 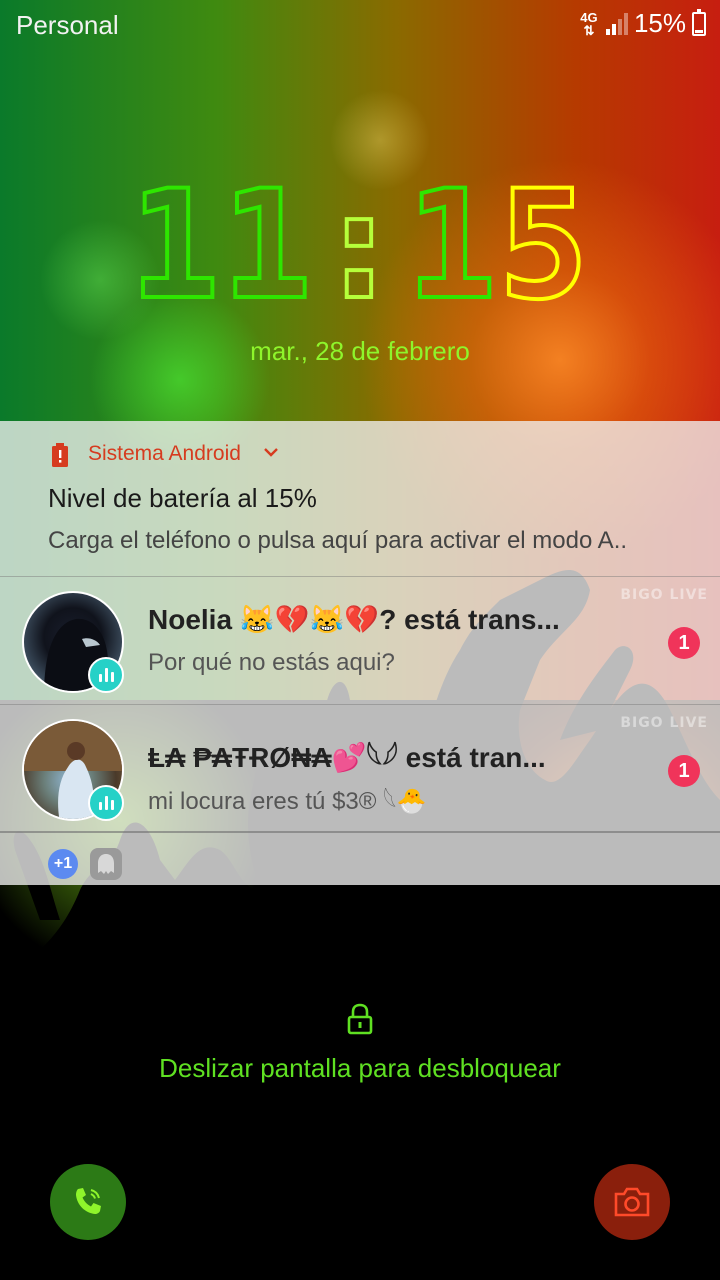 I want to click on network-type-icon: 4G ⇅, so click(x=589, y=23).